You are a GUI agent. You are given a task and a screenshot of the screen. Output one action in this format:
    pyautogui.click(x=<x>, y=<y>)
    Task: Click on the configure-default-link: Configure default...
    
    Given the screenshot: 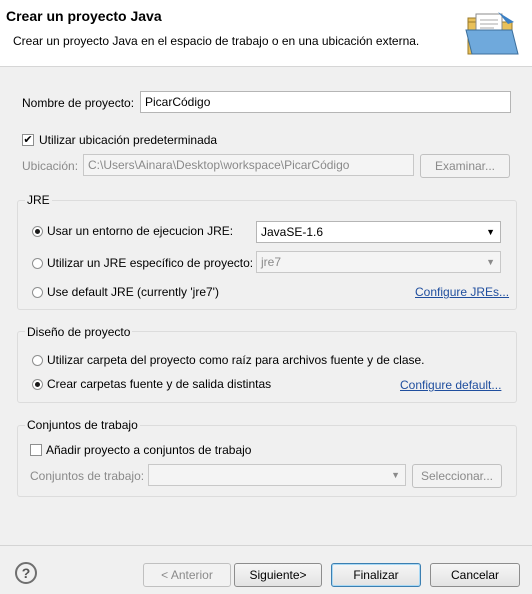 What is the action you would take?
    pyautogui.click(x=450, y=385)
    